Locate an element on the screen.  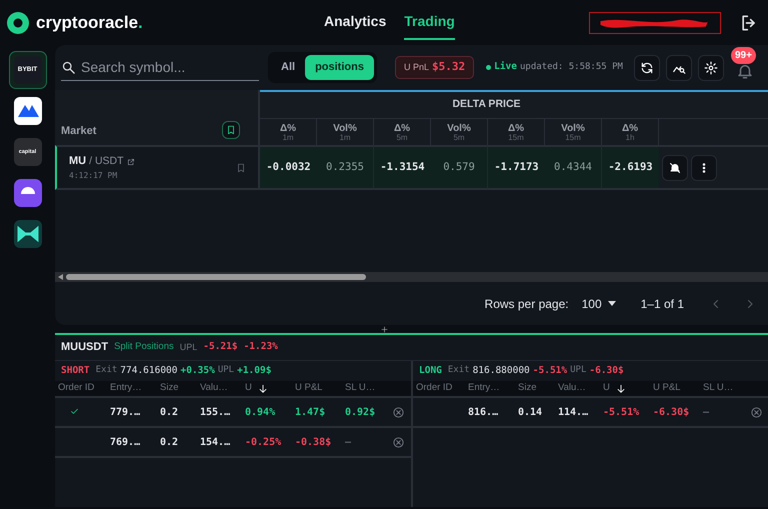
resize-handle-icon is located at coordinates (384, 329).